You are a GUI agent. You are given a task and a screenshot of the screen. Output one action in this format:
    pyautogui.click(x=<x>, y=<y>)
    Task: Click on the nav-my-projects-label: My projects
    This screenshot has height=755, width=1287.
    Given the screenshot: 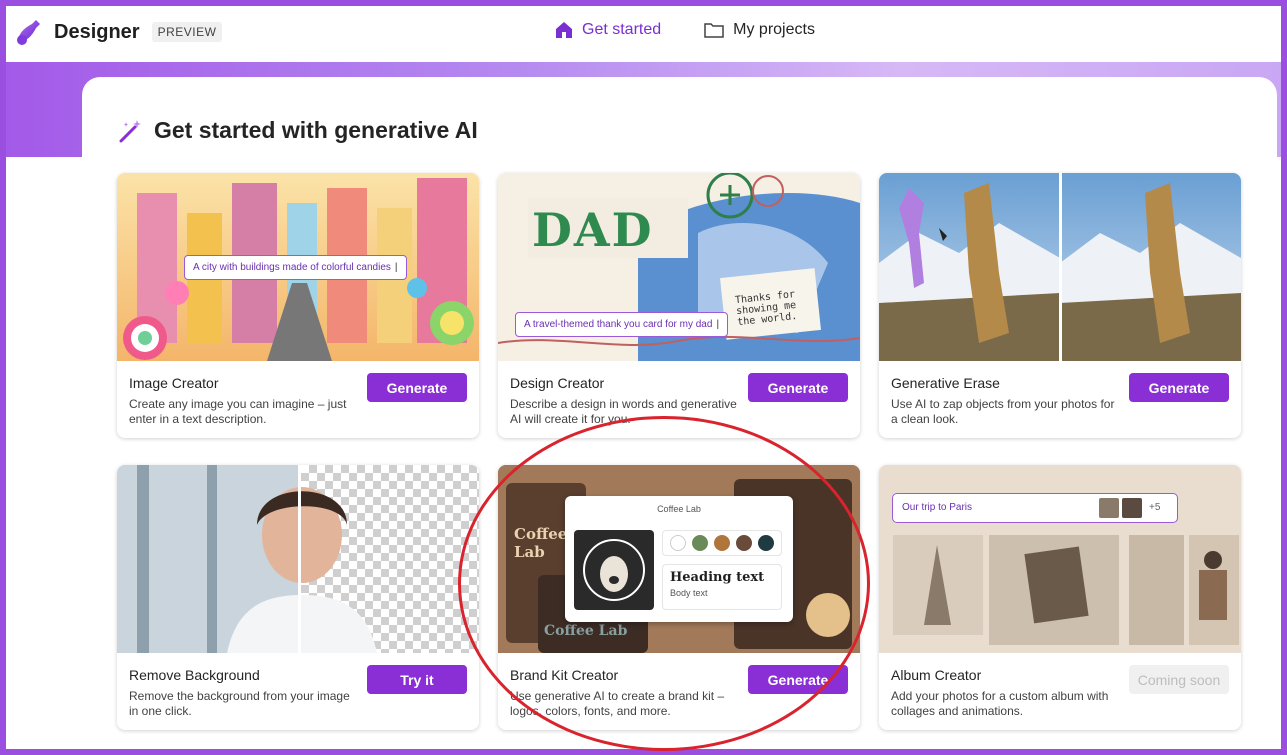 What is the action you would take?
    pyautogui.click(x=774, y=29)
    